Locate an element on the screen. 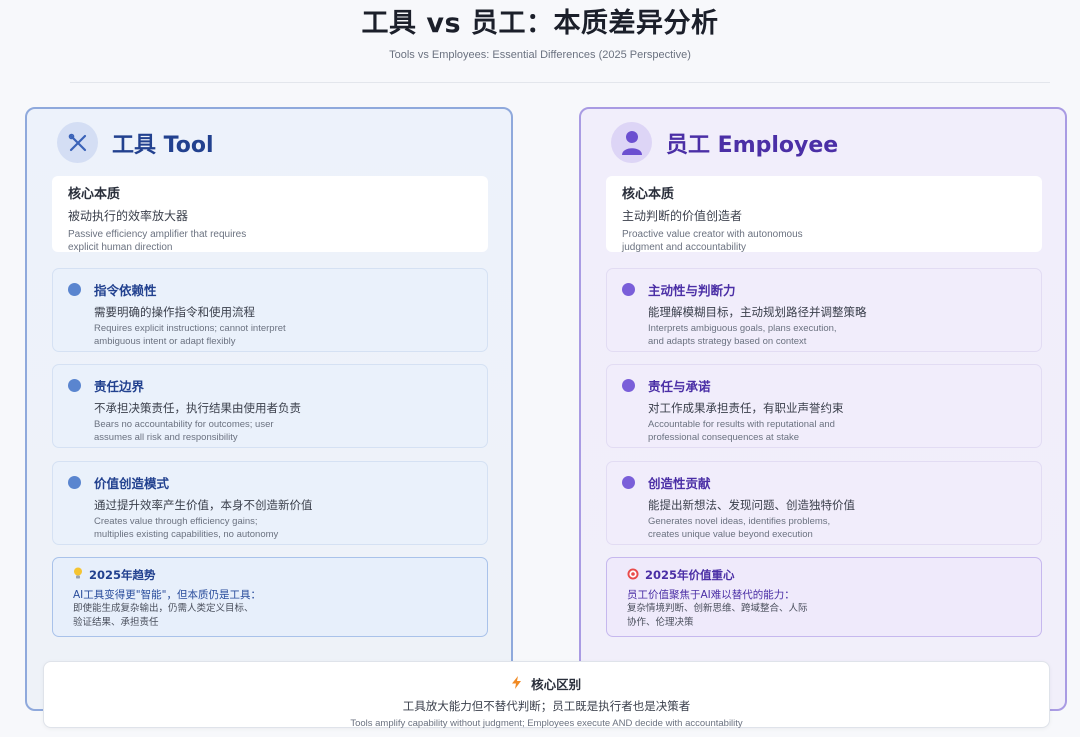 The height and width of the screenshot is (737, 1080). banner-text-cn: 工具放大能力但不替代判断；员工既是执行者也是决策者 is located at coordinates (546, 706).